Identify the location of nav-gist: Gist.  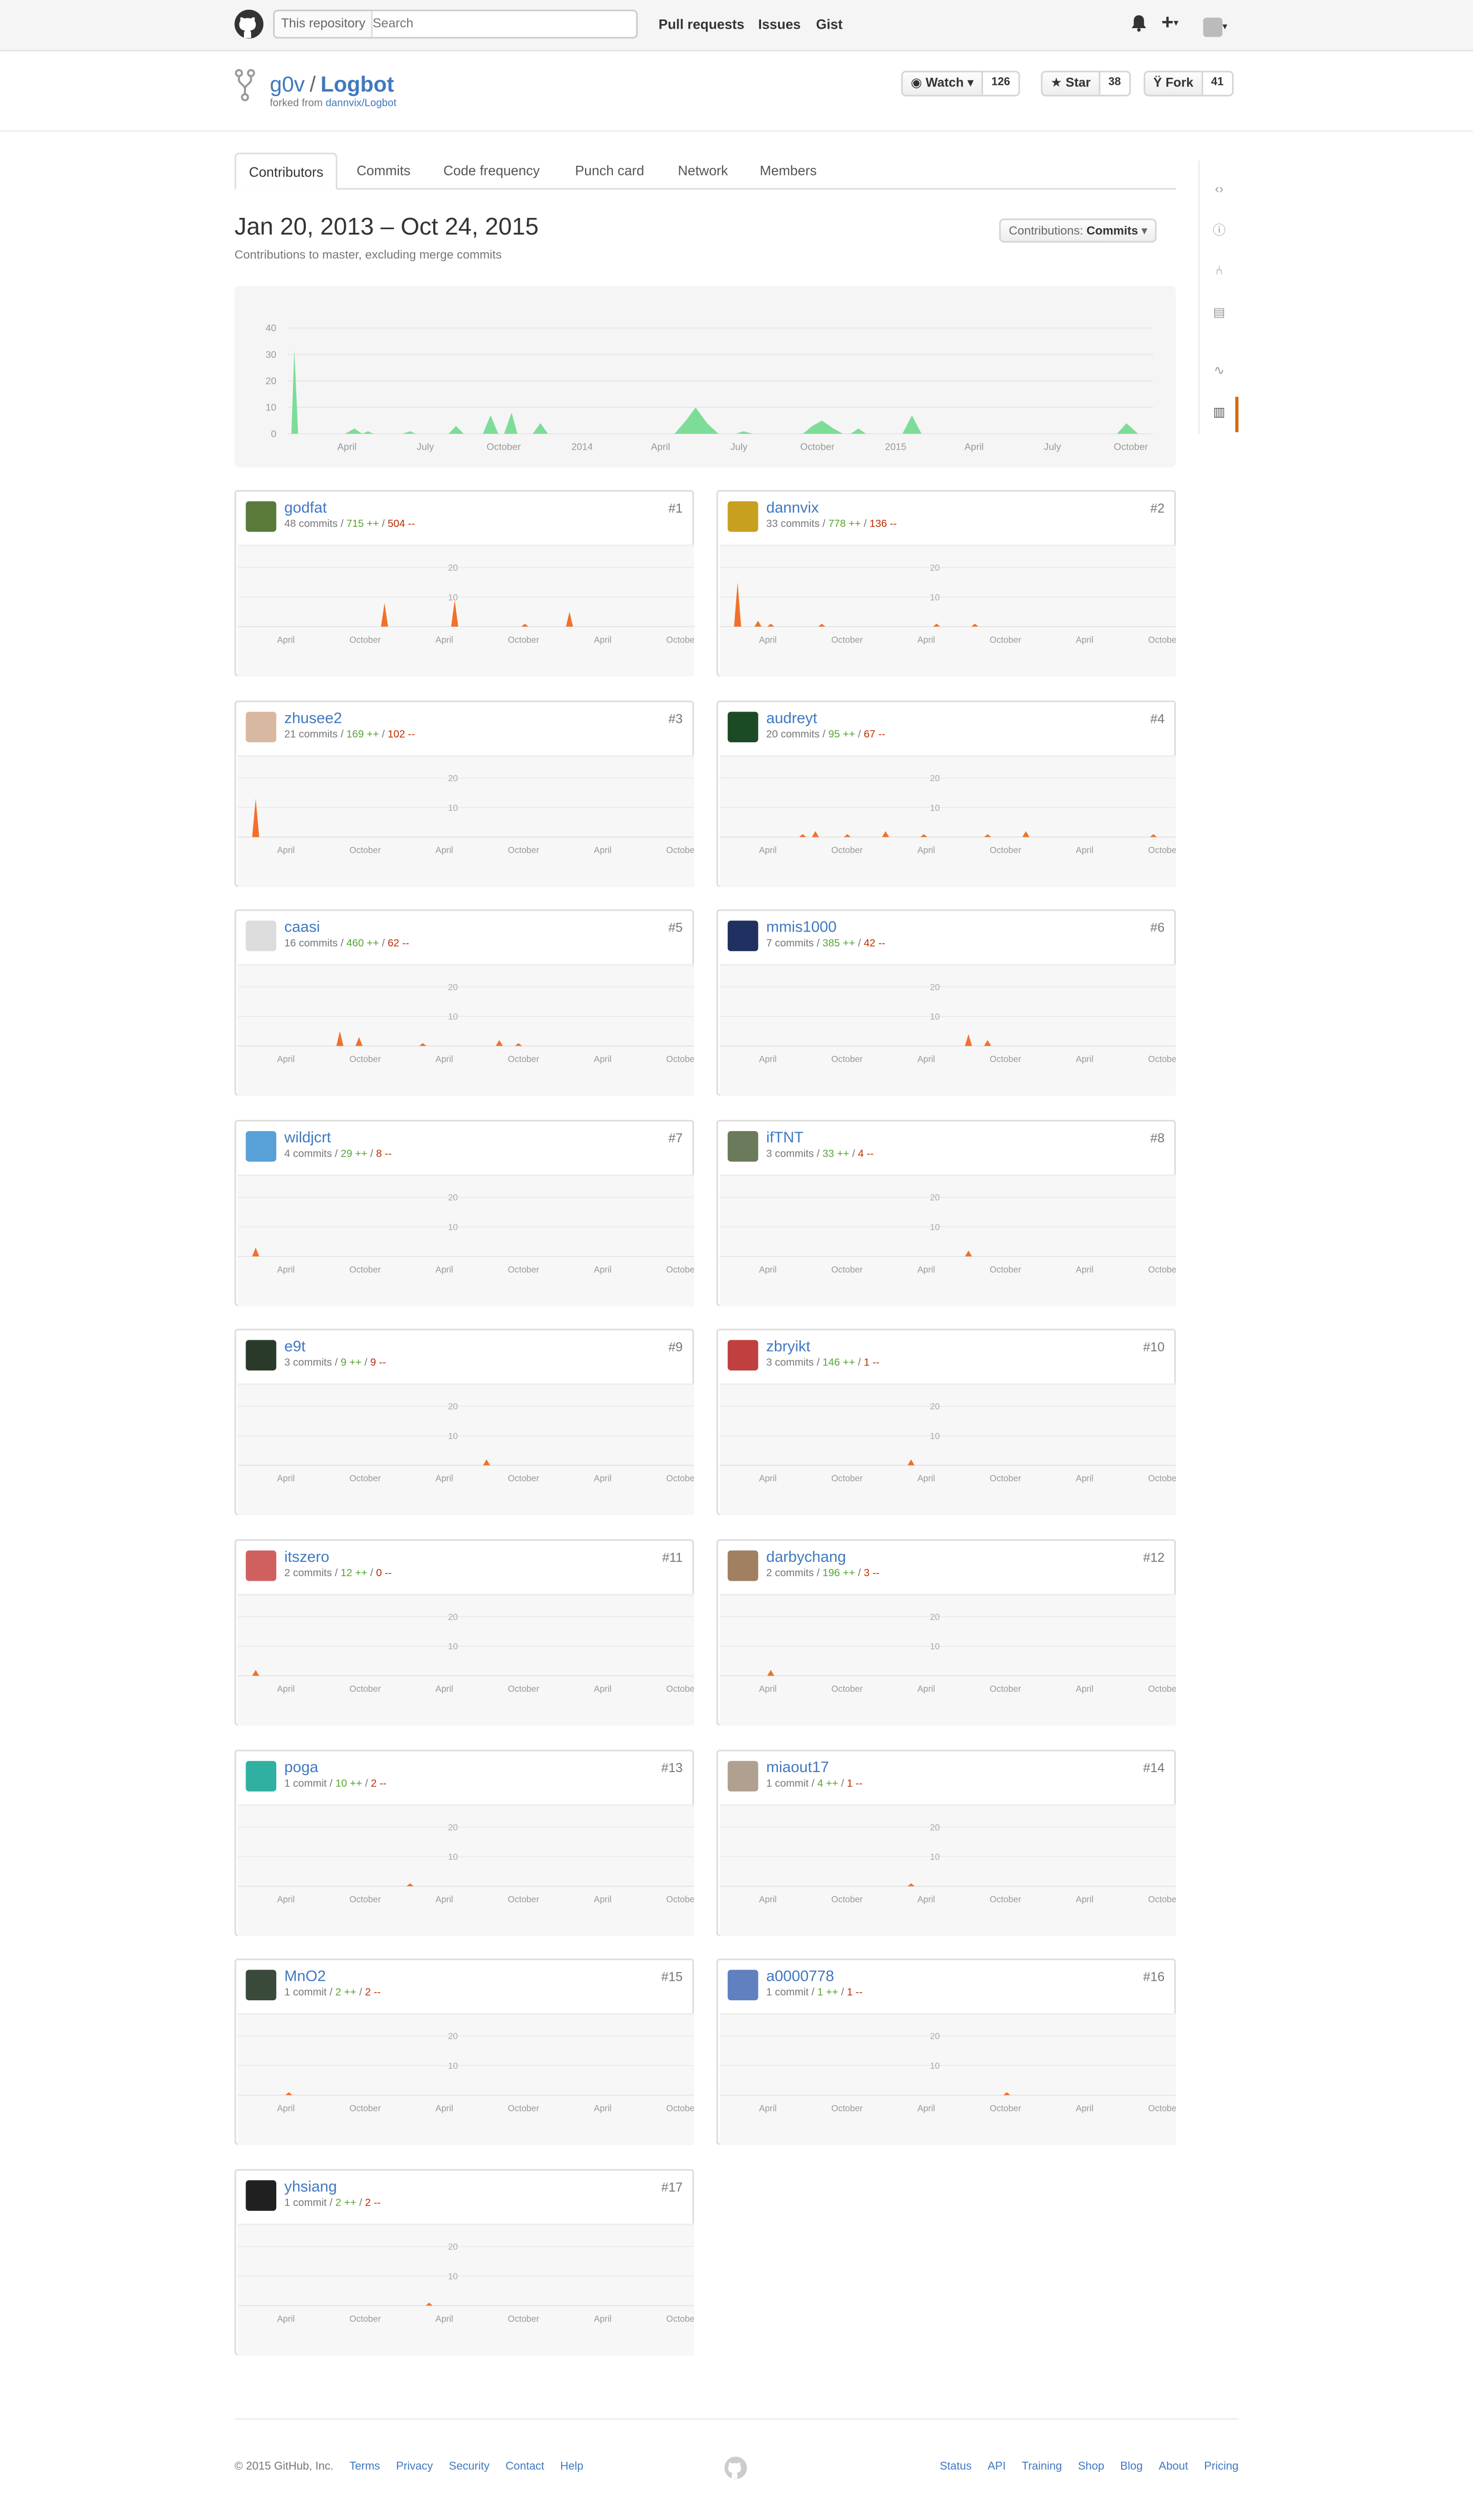
(829, 24).